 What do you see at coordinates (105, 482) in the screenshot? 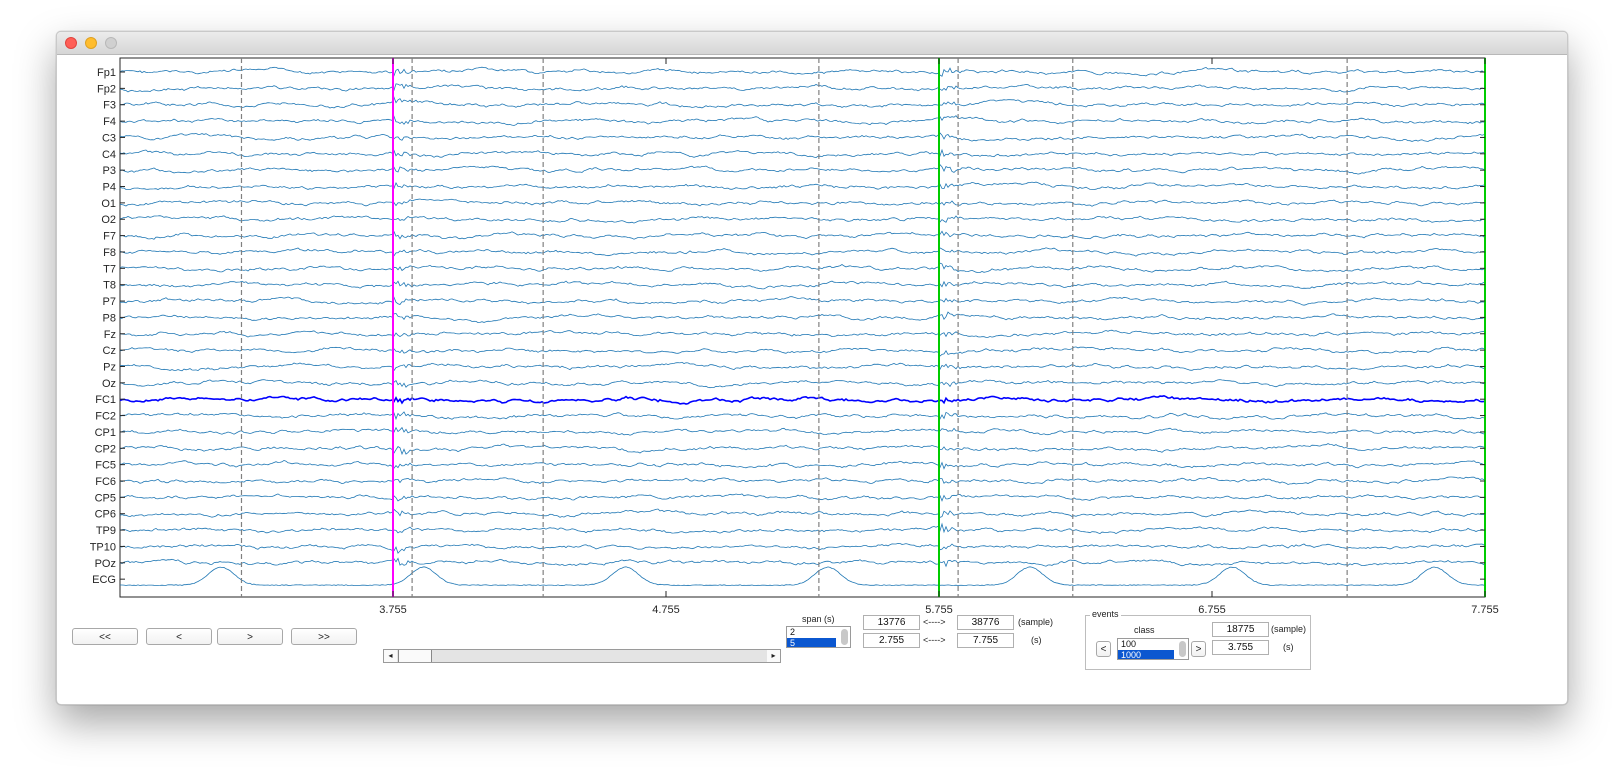
I see `channel-label: FC6` at bounding box center [105, 482].